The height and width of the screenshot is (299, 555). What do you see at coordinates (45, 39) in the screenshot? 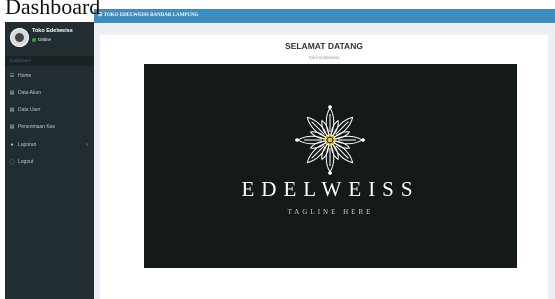
I see `status-text: Online` at bounding box center [45, 39].